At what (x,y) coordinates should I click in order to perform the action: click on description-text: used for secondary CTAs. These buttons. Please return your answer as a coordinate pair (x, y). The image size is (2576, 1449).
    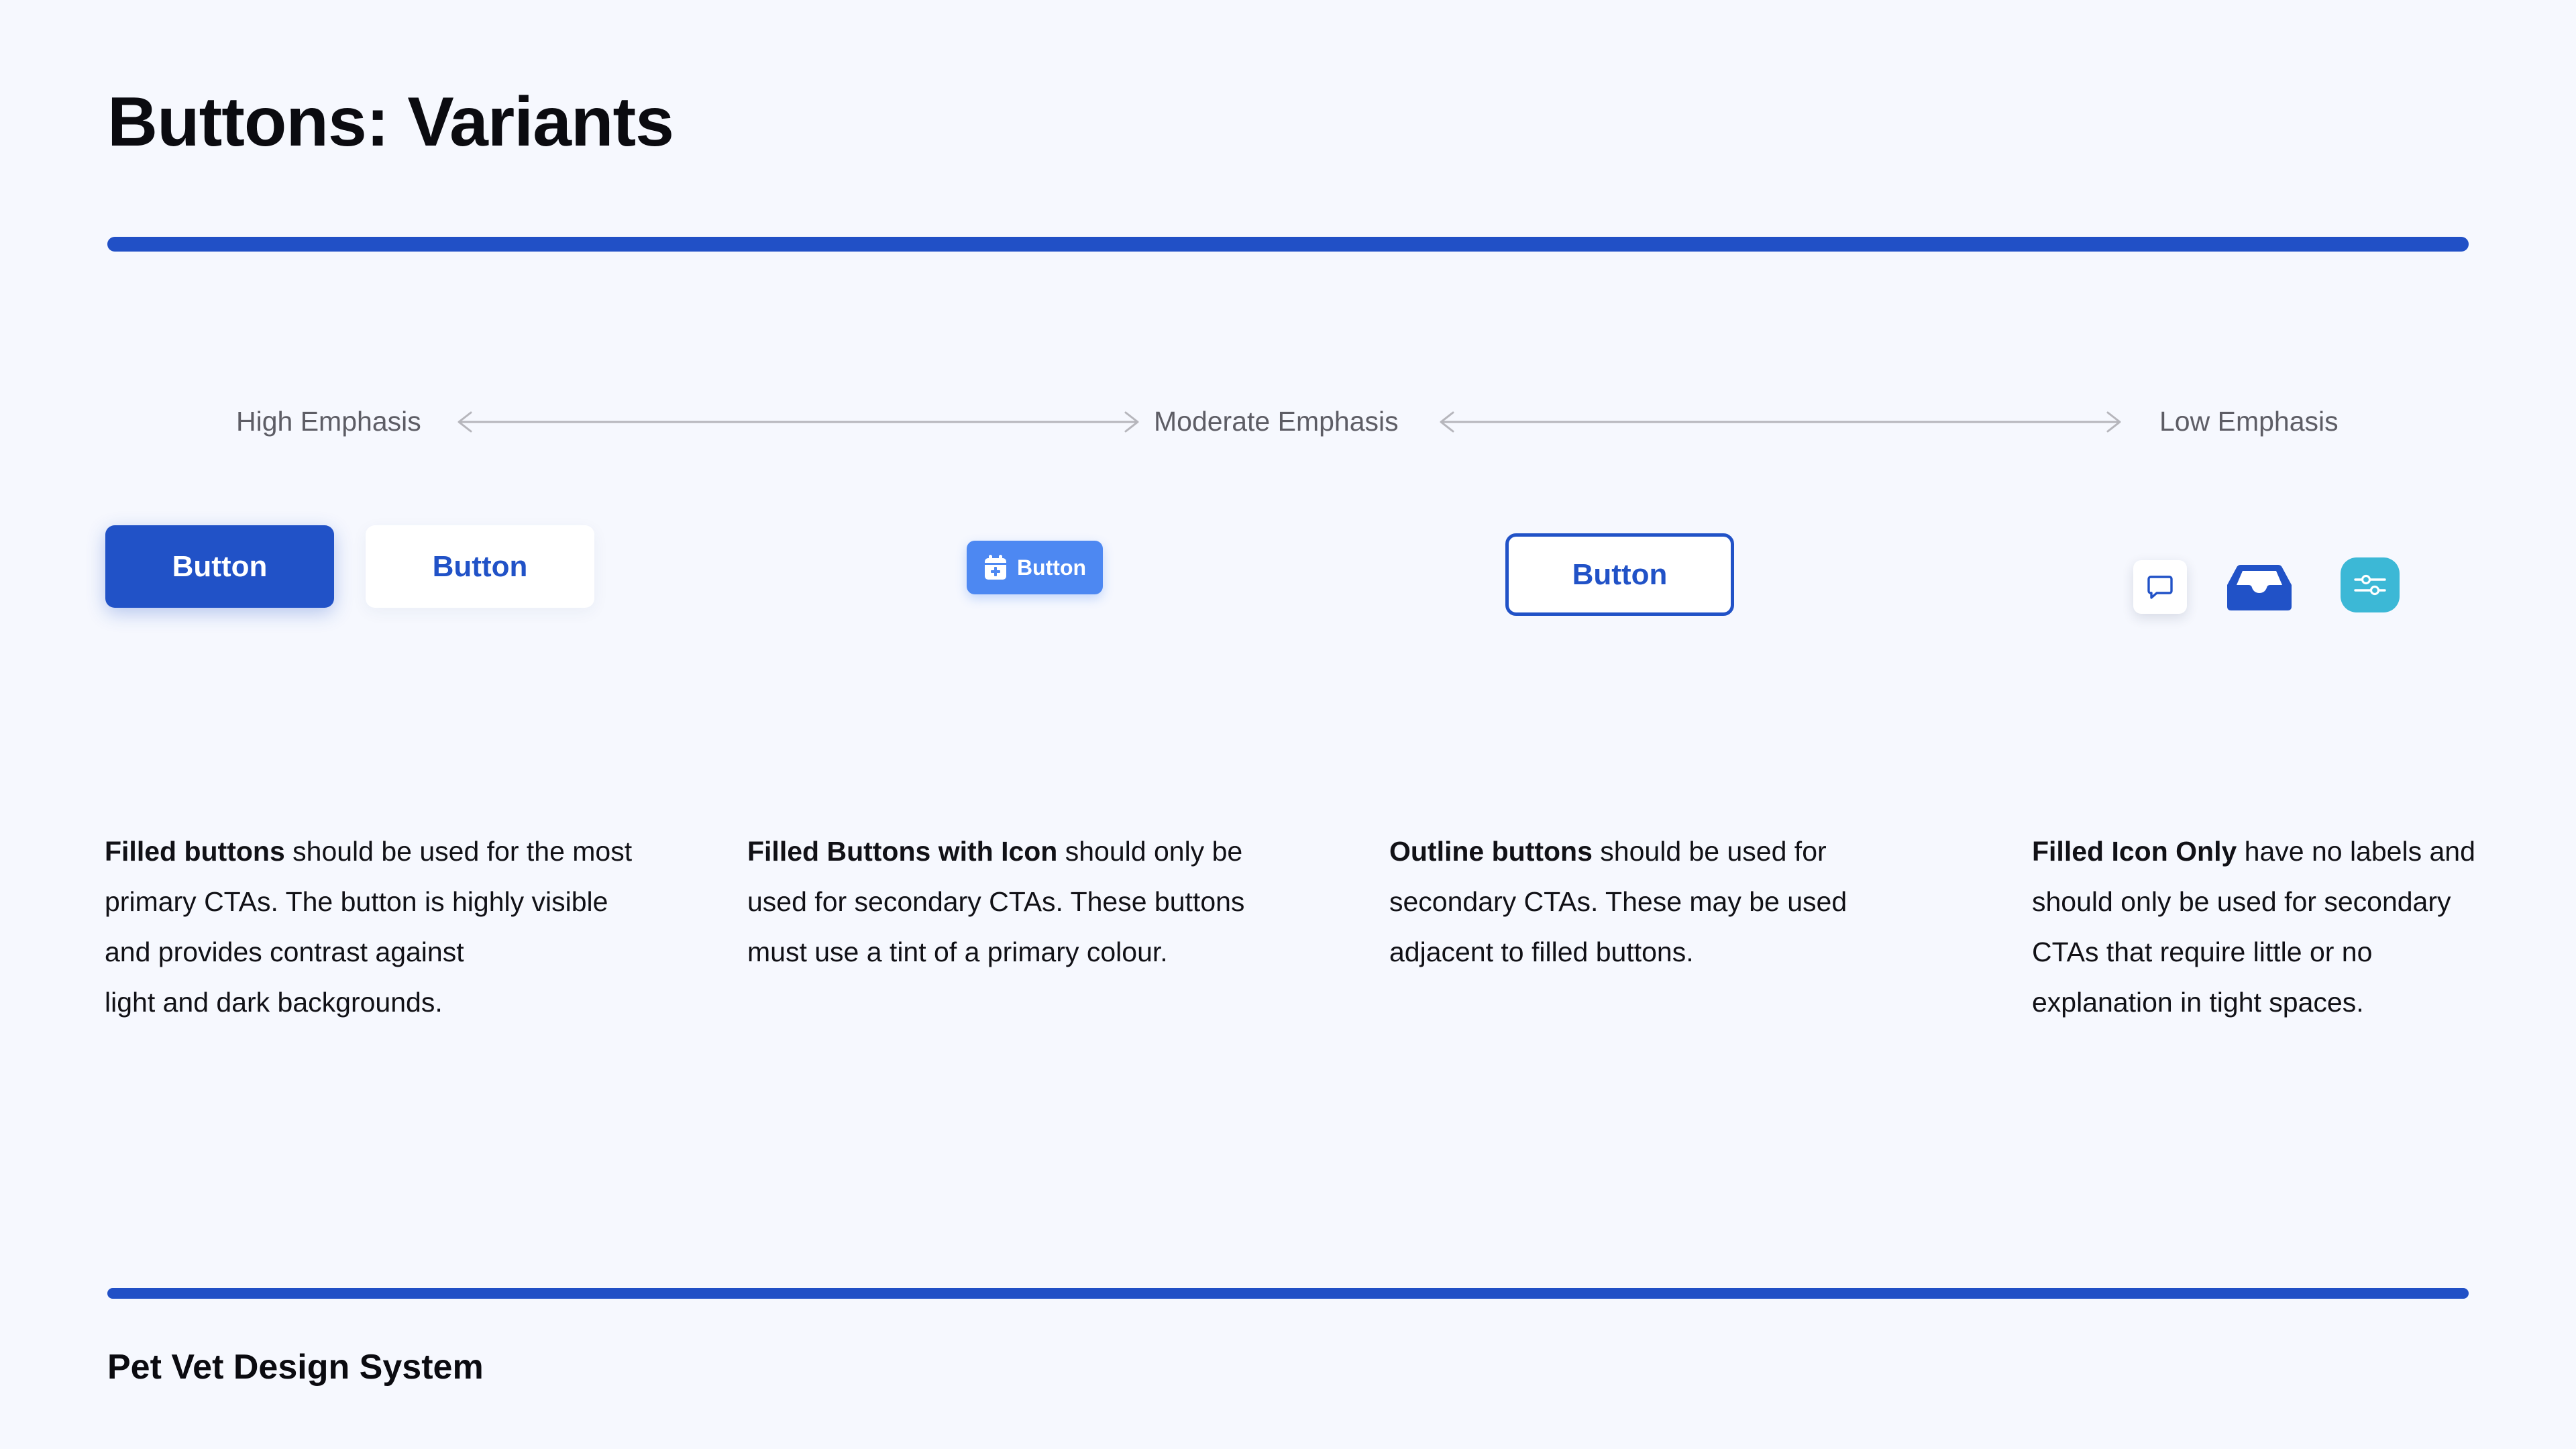
    Looking at the image, I should click on (996, 901).